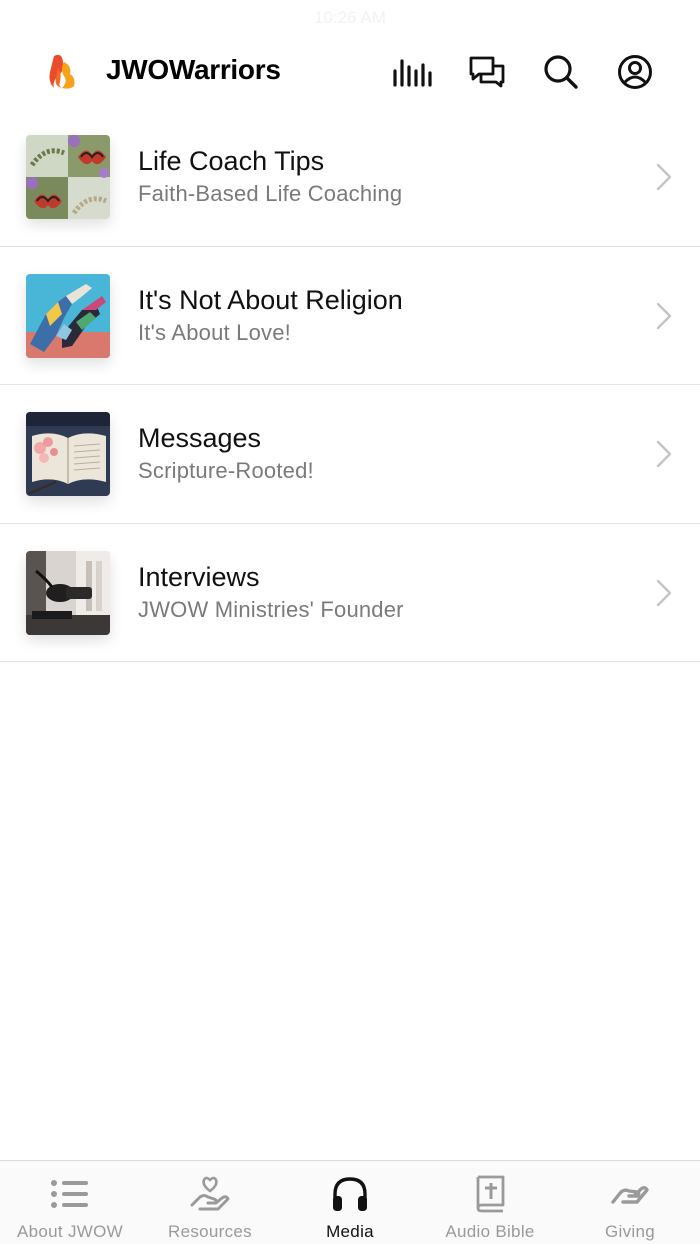 The height and width of the screenshot is (1244, 700). What do you see at coordinates (350, 1231) in the screenshot?
I see `tab-label: Media` at bounding box center [350, 1231].